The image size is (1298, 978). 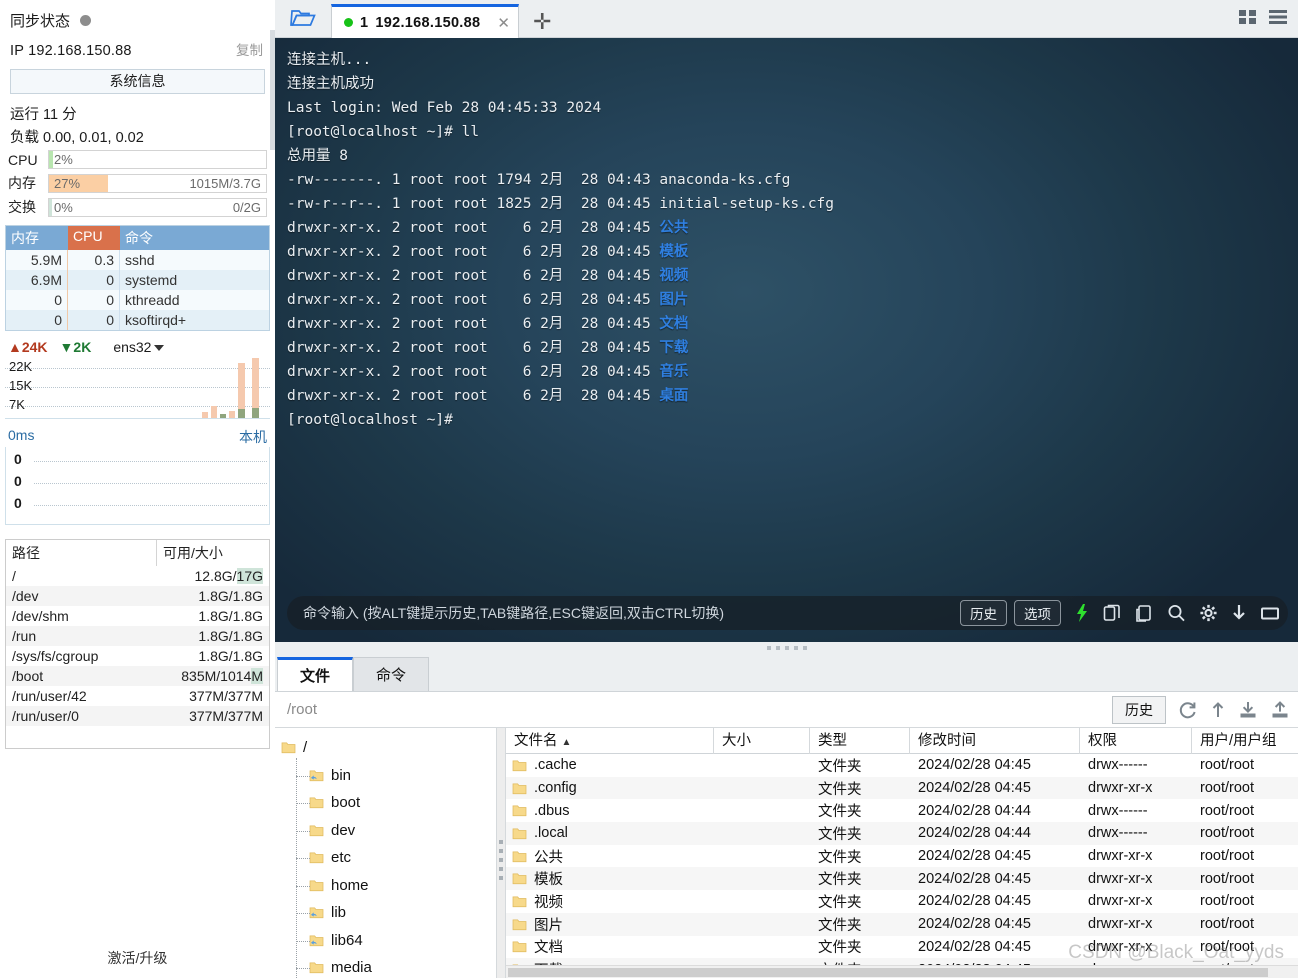 I want to click on gridline, so click(x=137, y=368).